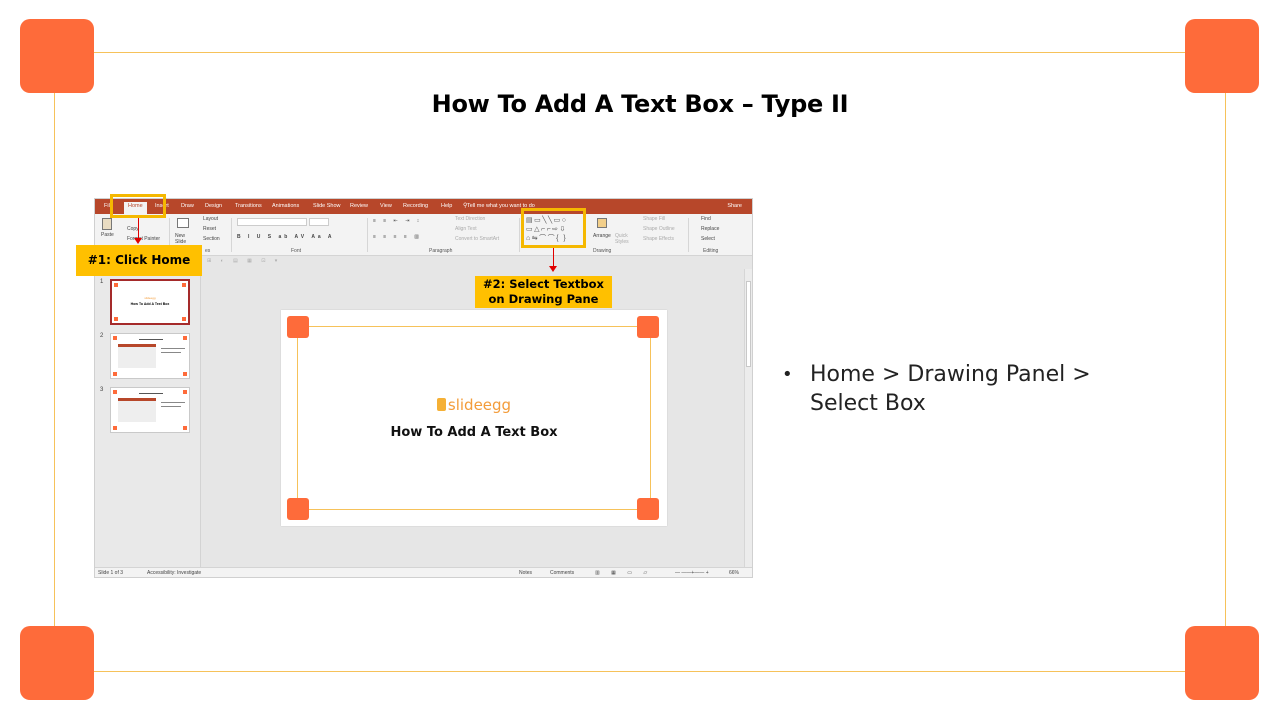  I want to click on arrange-button: Arrange, so click(602, 236).